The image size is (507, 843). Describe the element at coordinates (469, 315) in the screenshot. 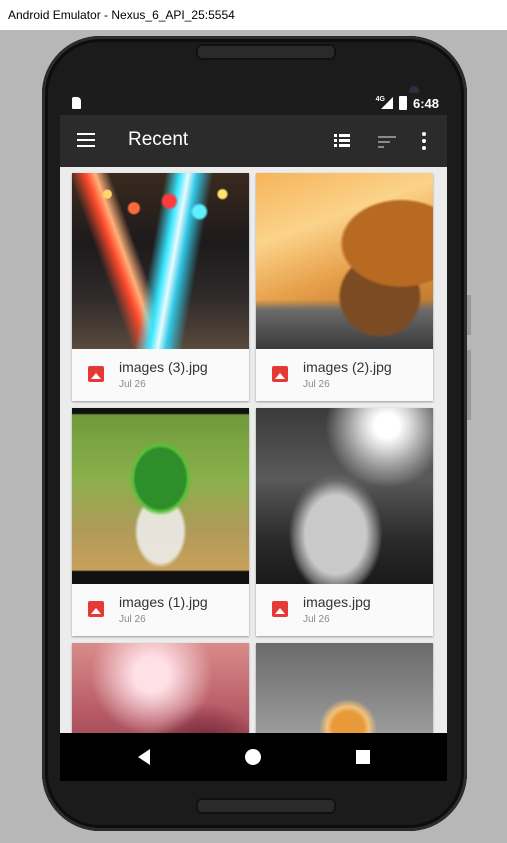

I see `power-button` at that location.